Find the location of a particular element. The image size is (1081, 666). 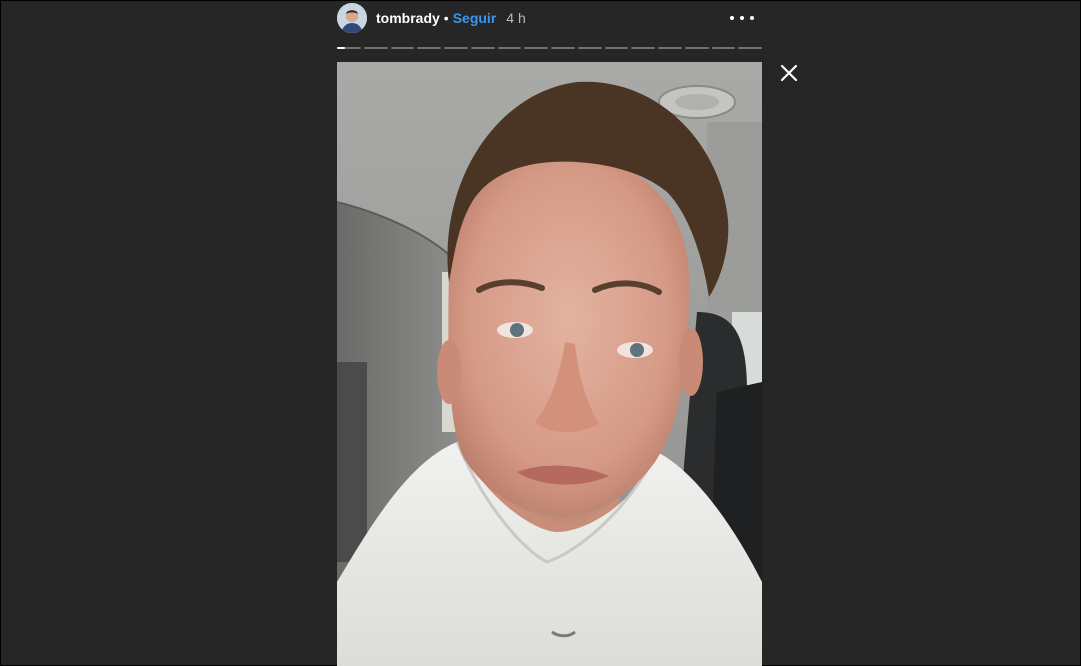

username: tombrady is located at coordinates (408, 18).